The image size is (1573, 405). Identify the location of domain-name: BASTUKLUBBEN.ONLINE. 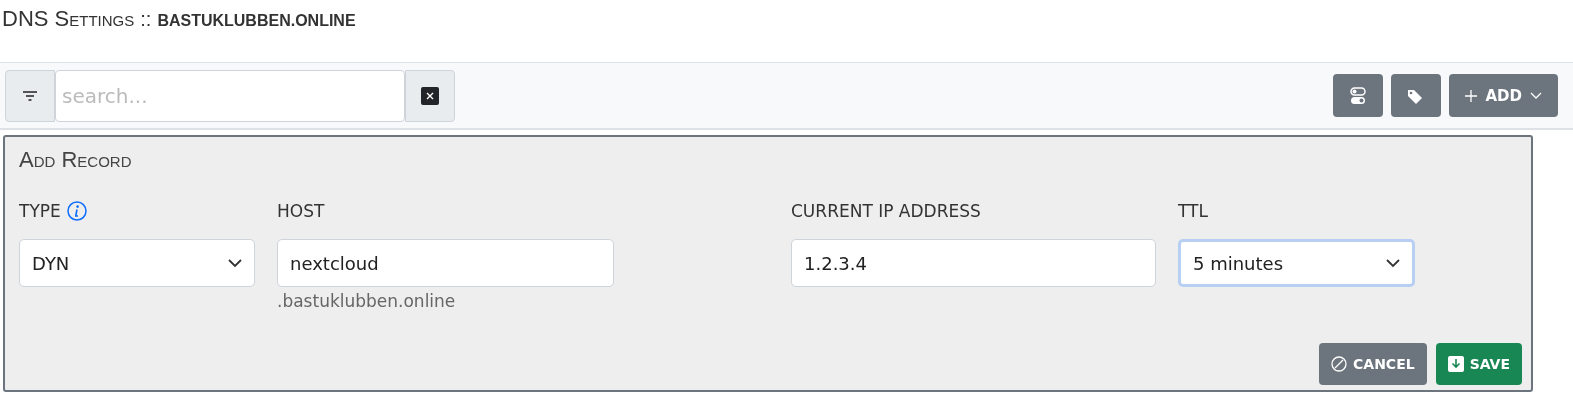
(256, 21).